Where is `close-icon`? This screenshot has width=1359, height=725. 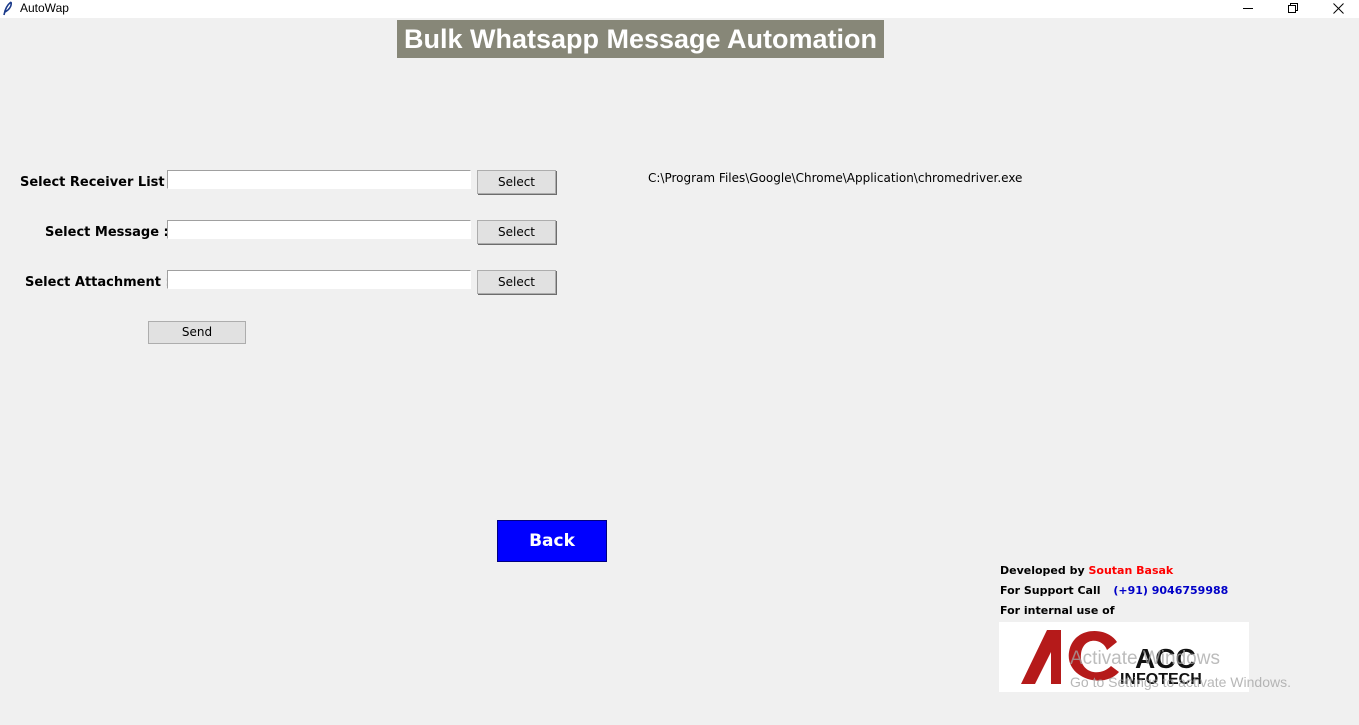
close-icon is located at coordinates (1338, 8).